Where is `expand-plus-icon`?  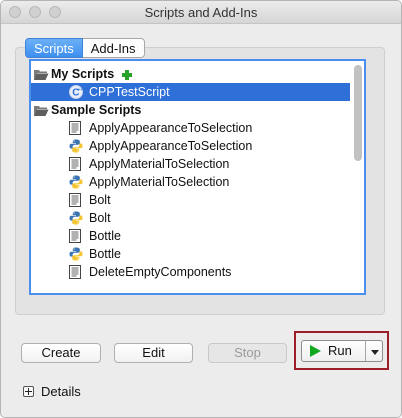 expand-plus-icon is located at coordinates (28, 391).